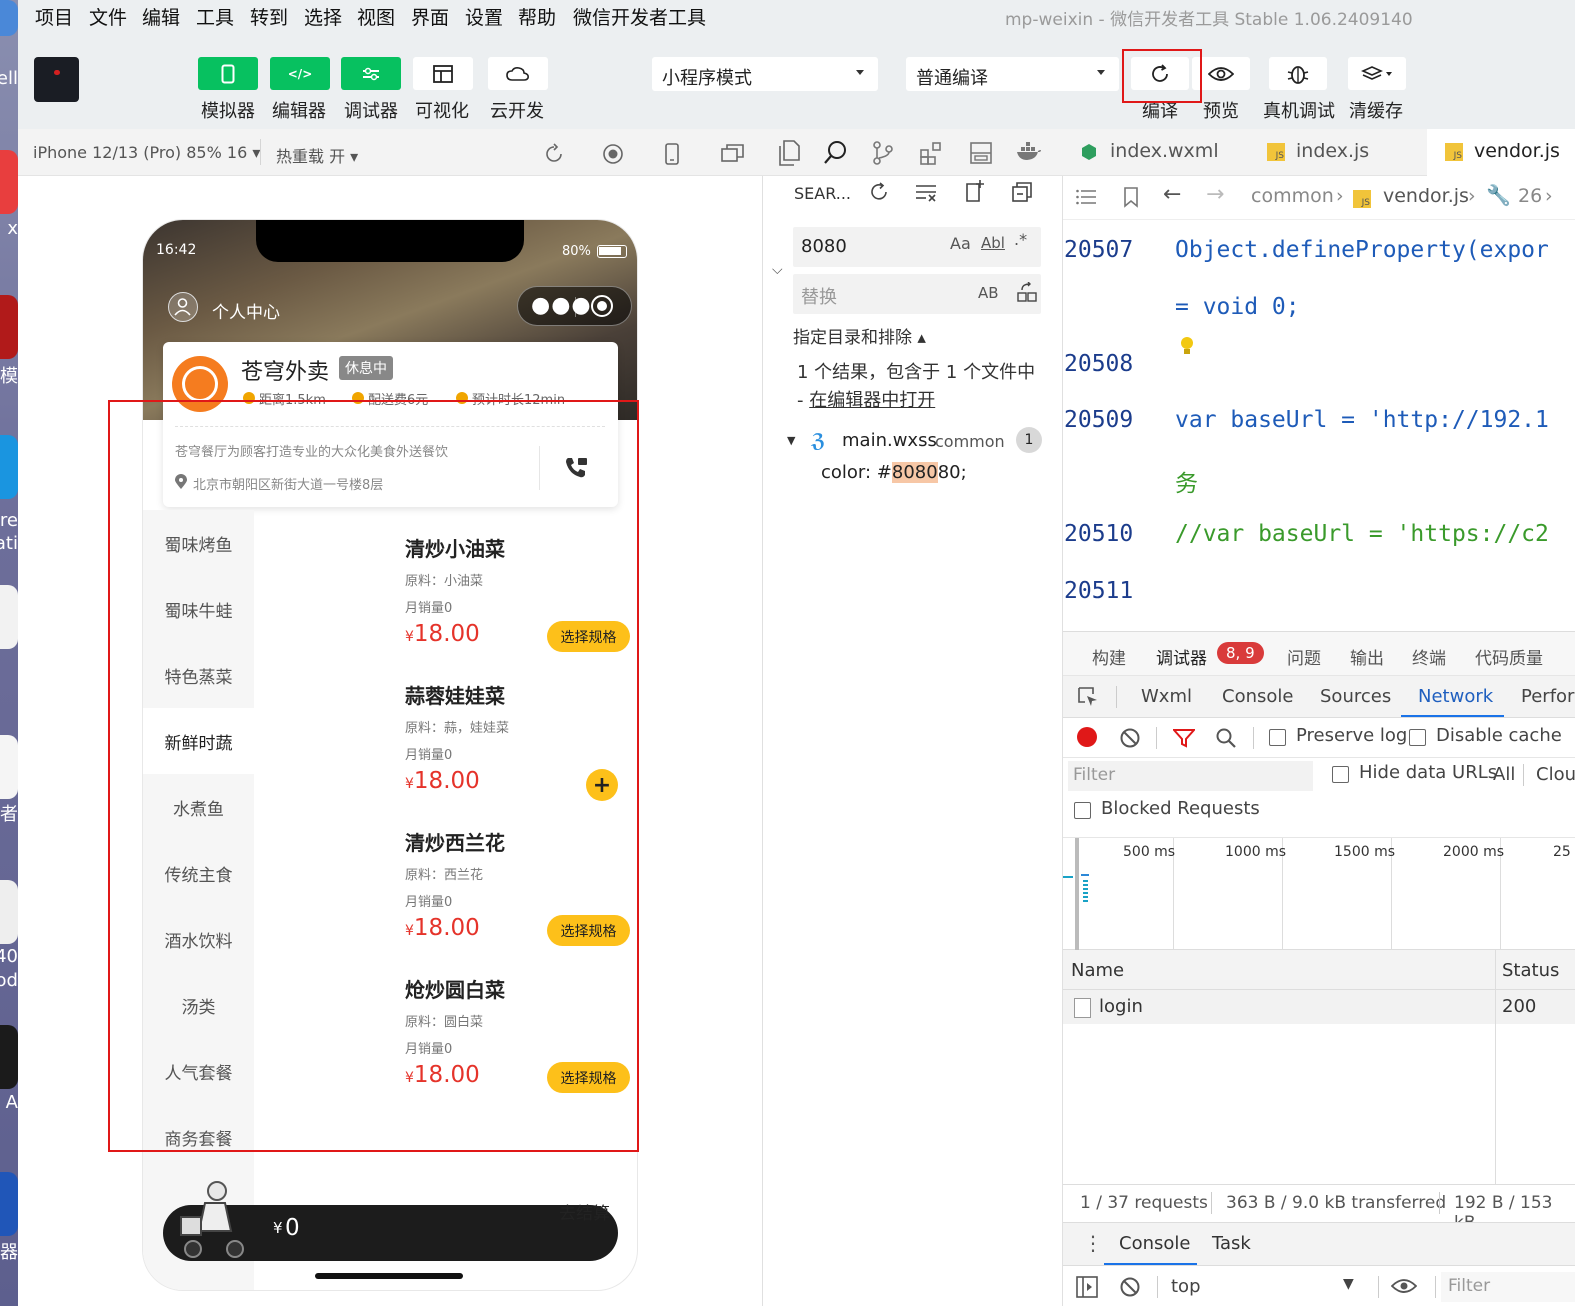  I want to click on bookmark-icon, so click(1131, 197).